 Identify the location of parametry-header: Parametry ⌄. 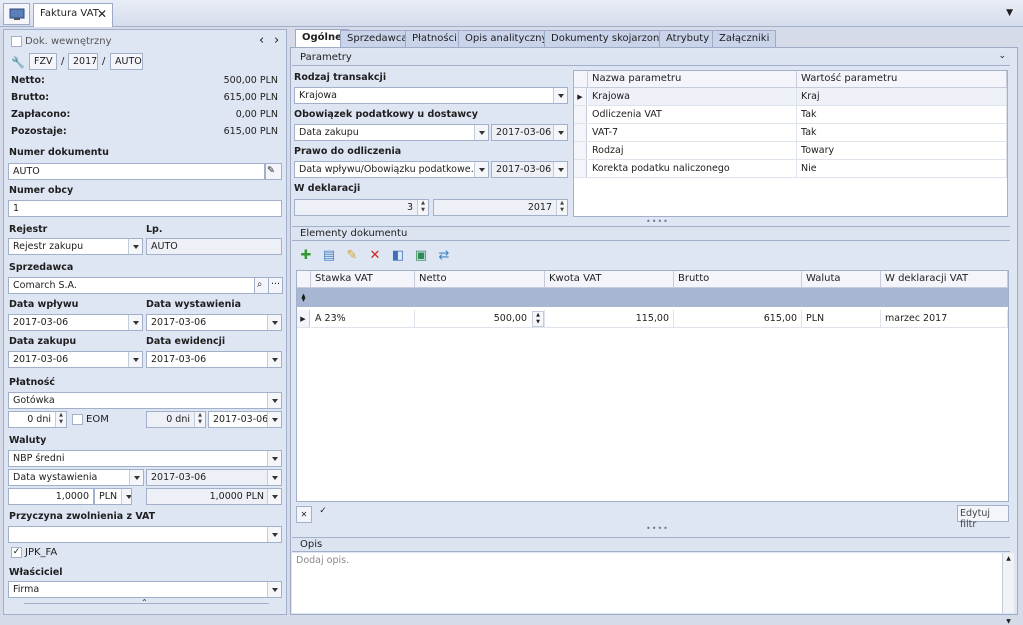
(651, 58).